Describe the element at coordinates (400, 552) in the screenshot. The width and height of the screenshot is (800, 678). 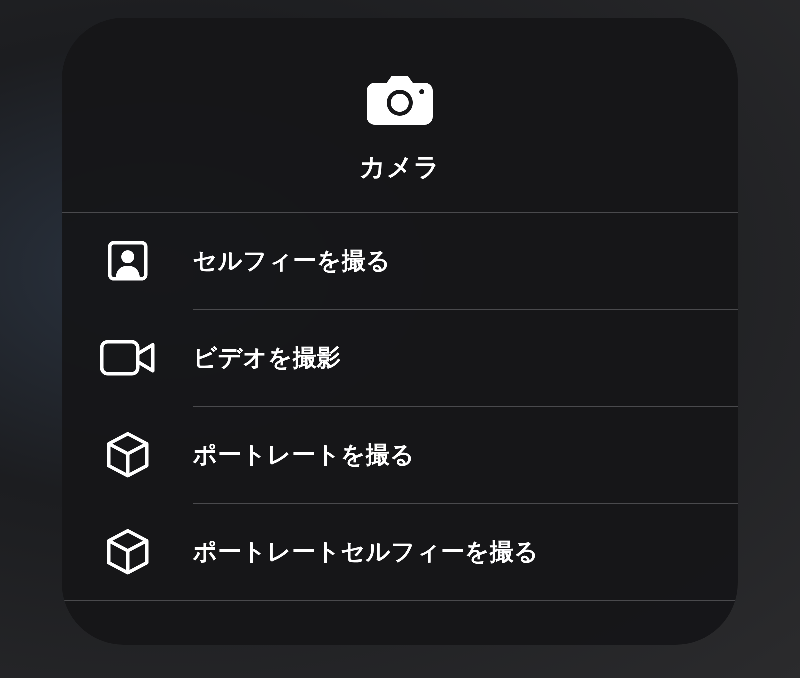
I see `menu-item: ポートレートセルフィーを撮る` at that location.